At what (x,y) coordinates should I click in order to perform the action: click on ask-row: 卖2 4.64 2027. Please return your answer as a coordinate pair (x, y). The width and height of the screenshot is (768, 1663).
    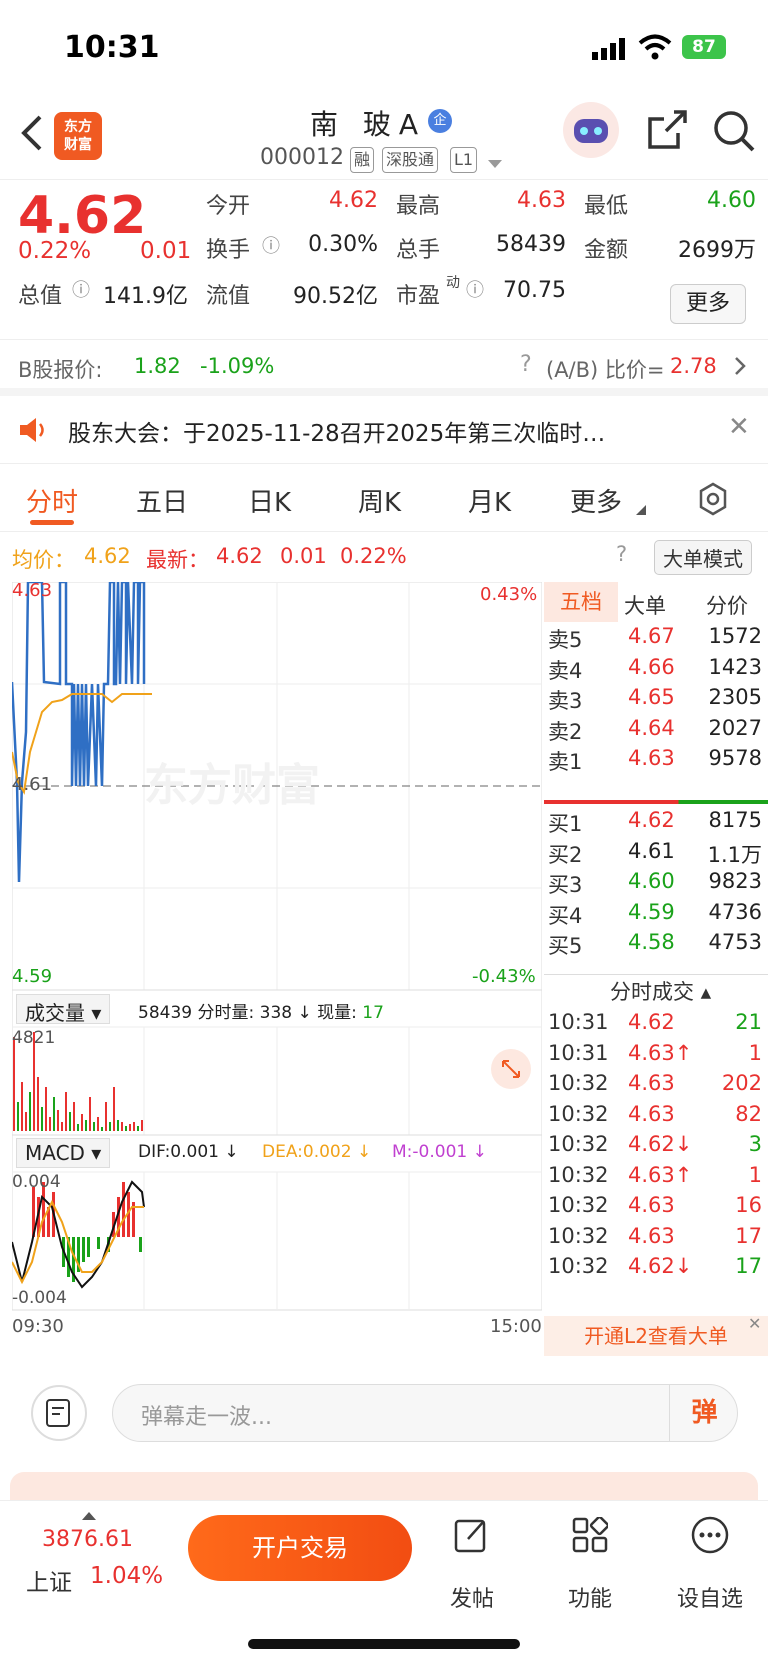
    Looking at the image, I should click on (656, 732).